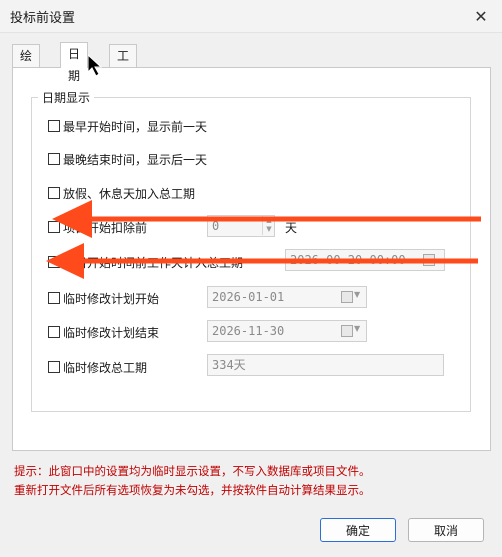 Image resolution: width=502 pixels, height=557 pixels. Describe the element at coordinates (95, 65) in the screenshot. I see `mouse-cursor-icon` at that location.